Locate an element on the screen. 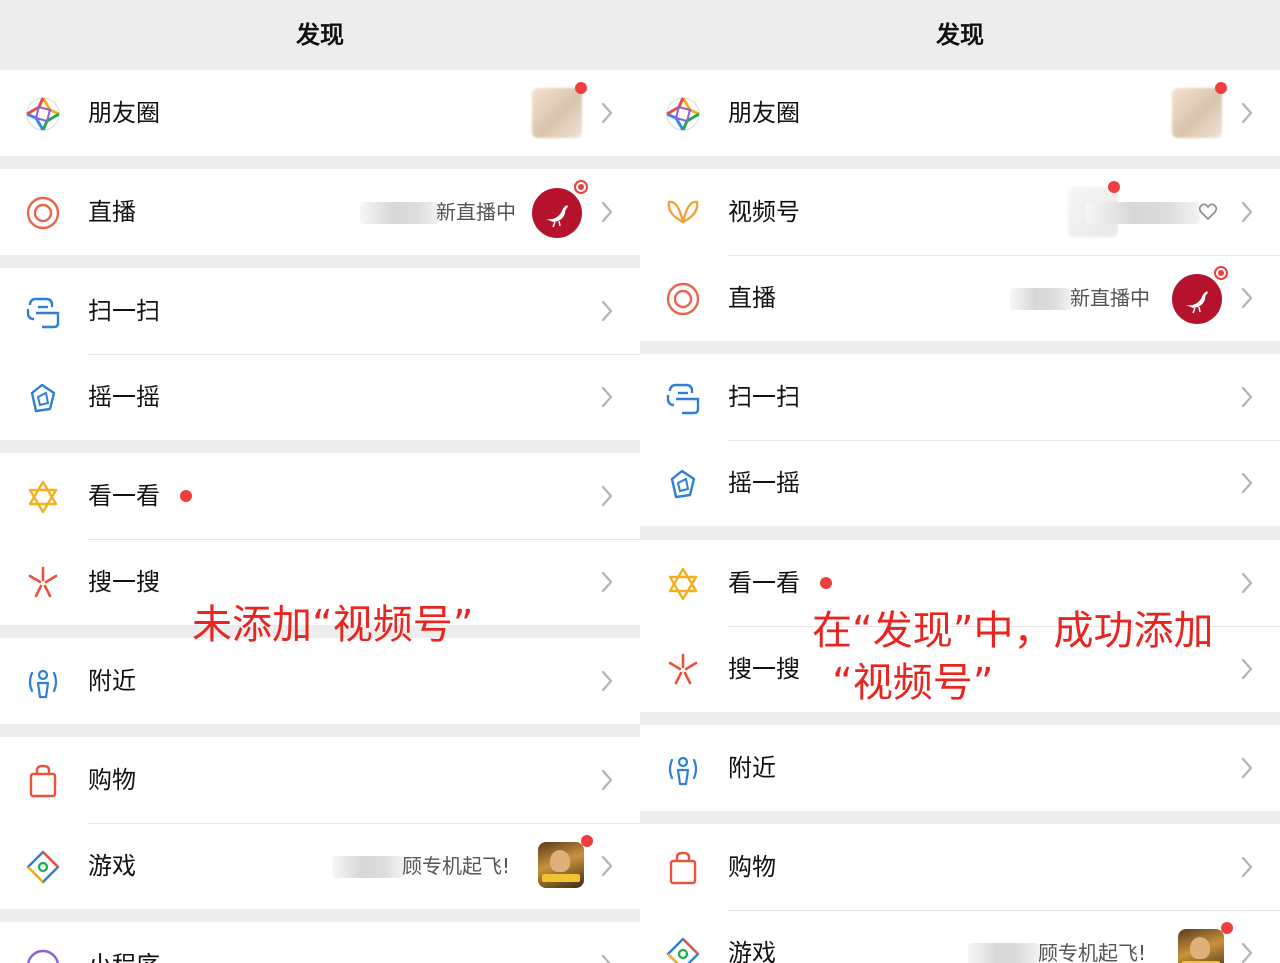 This screenshot has height=963, width=1280. row-look: 看一看 is located at coordinates (320, 496).